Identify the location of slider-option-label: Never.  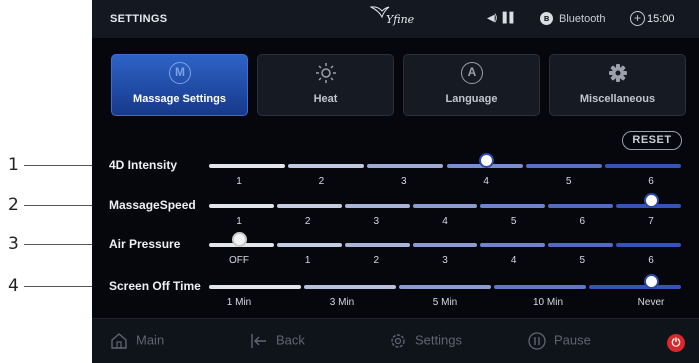
(651, 302).